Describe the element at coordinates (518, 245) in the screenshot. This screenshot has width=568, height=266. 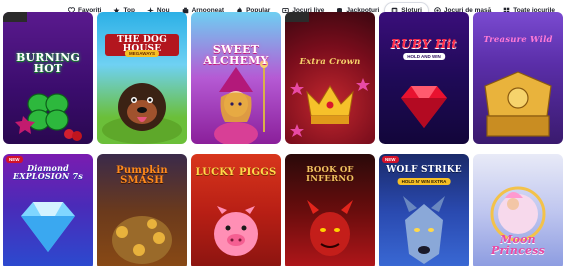
I see `game-title: Moon Princess` at that location.